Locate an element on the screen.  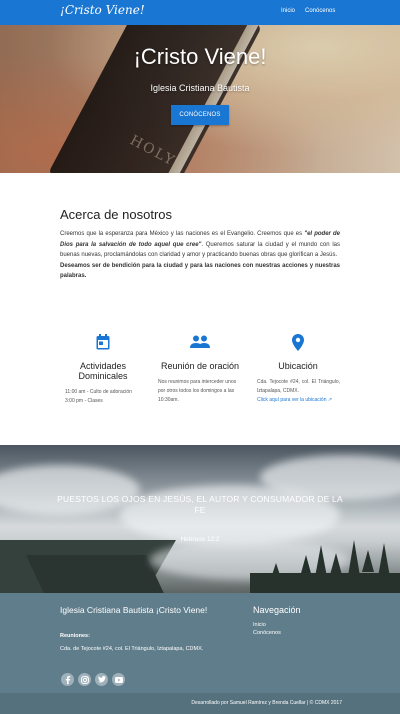
map-link-text: Click aquí para ver la ubicación is located at coordinates (291, 400).